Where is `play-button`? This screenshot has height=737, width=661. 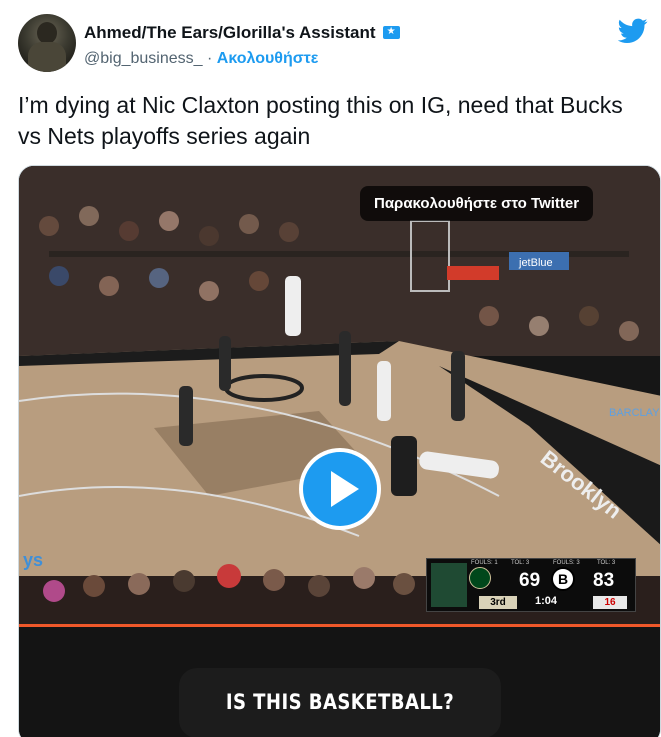 play-button is located at coordinates (340, 489).